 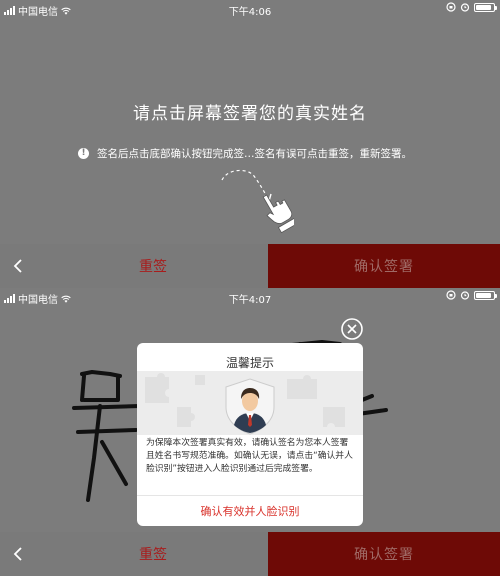 I want to click on dialog-banner, so click(x=250, y=403).